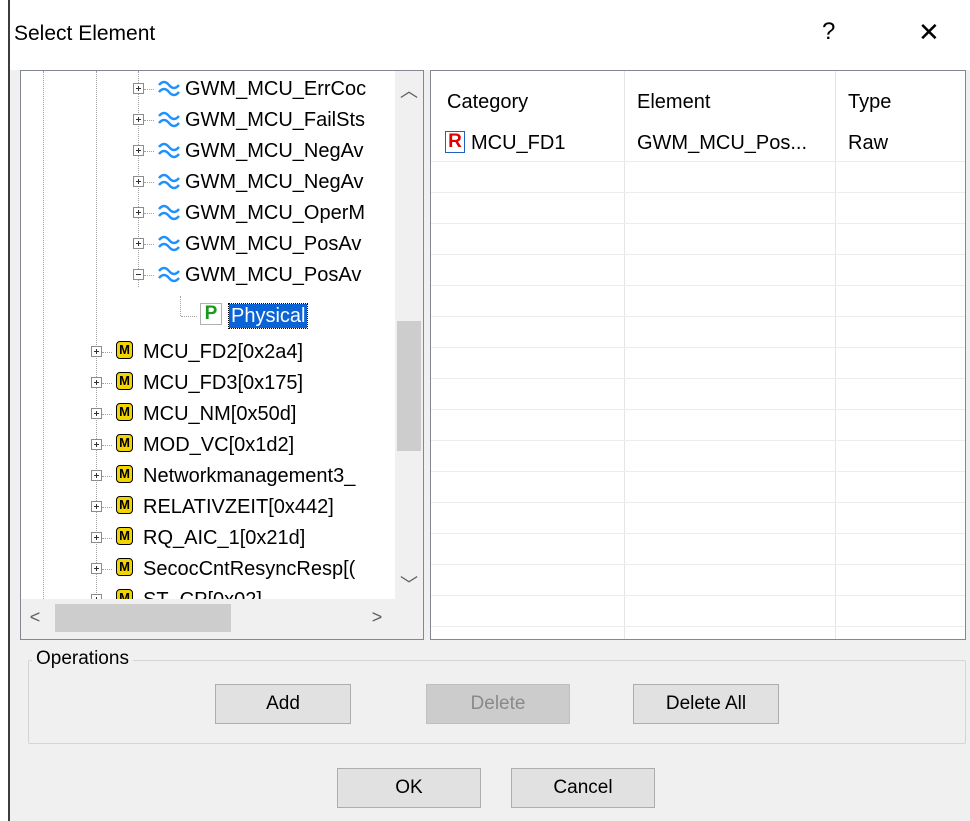  Describe the element at coordinates (208, 213) in the screenshot. I see `tree-item-signal: GWM_MCU_OperM` at that location.